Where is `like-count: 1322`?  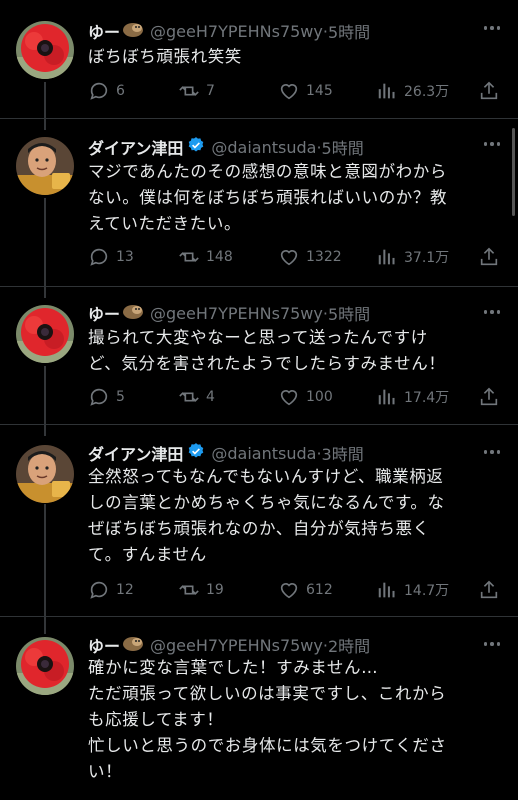 like-count: 1322 is located at coordinates (324, 257).